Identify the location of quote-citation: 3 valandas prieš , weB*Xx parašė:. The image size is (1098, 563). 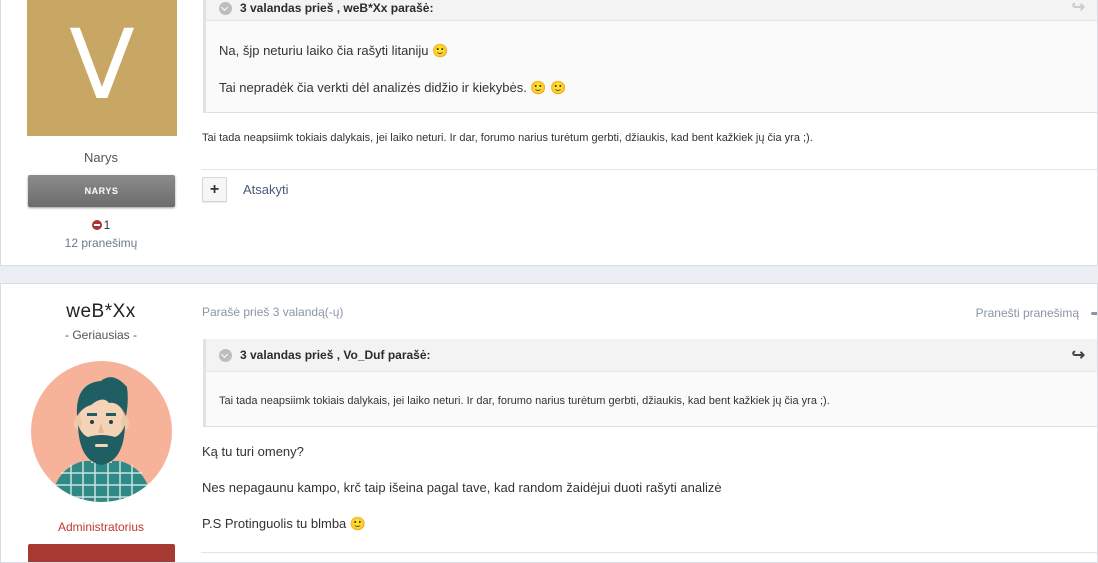
(337, 8).